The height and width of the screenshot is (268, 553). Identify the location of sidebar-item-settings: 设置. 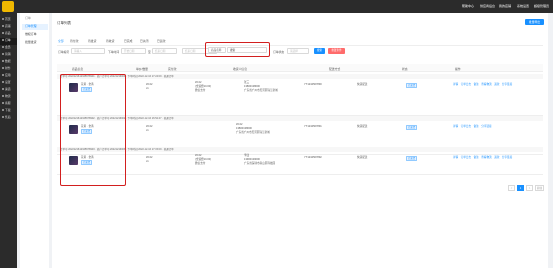
(8, 83).